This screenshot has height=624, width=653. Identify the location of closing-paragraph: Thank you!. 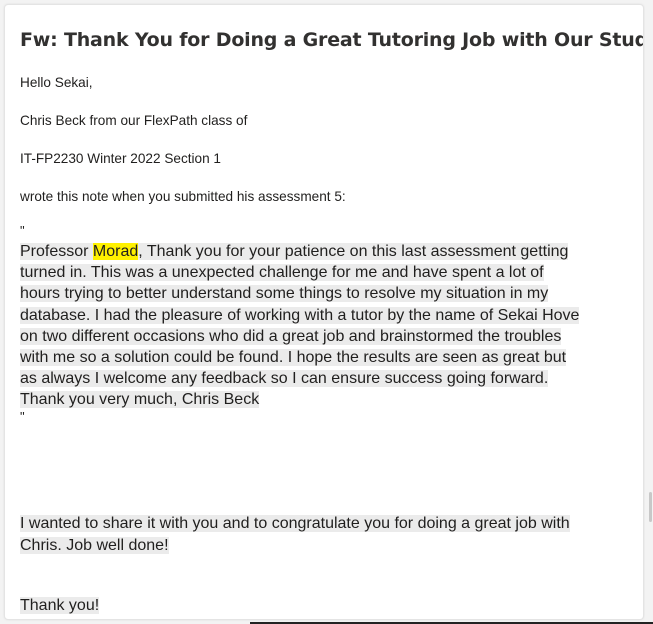
(60, 606).